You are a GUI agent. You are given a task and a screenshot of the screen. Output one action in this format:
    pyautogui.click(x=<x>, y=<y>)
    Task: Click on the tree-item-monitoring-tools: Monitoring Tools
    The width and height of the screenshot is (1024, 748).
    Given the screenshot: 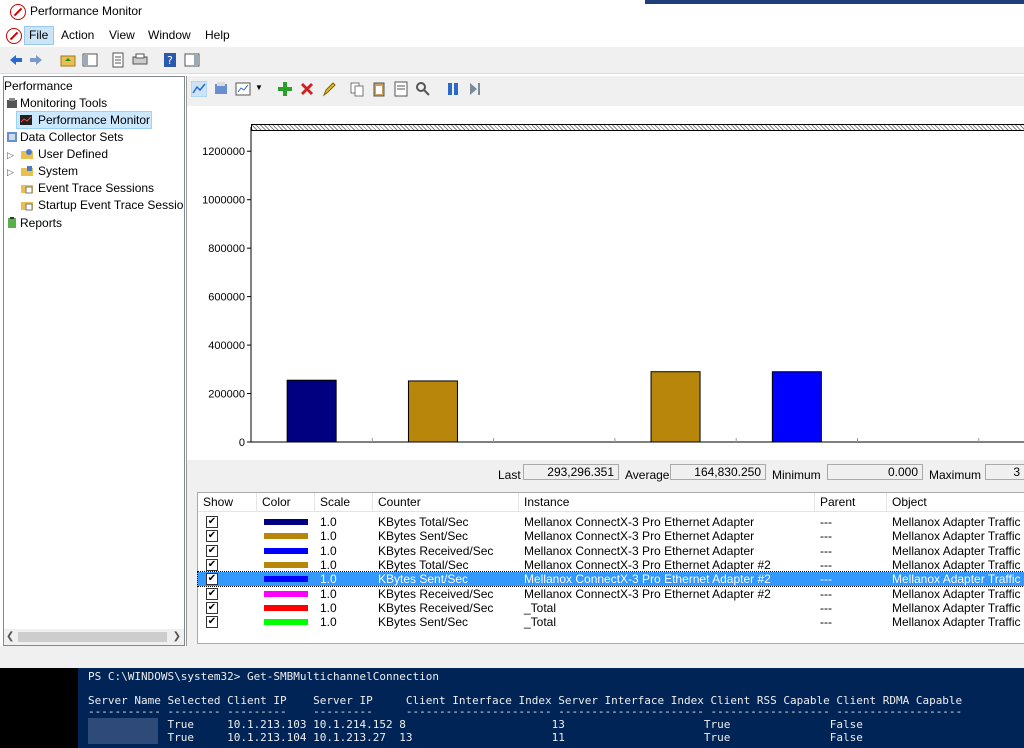 What is the action you would take?
    pyautogui.click(x=63, y=103)
    